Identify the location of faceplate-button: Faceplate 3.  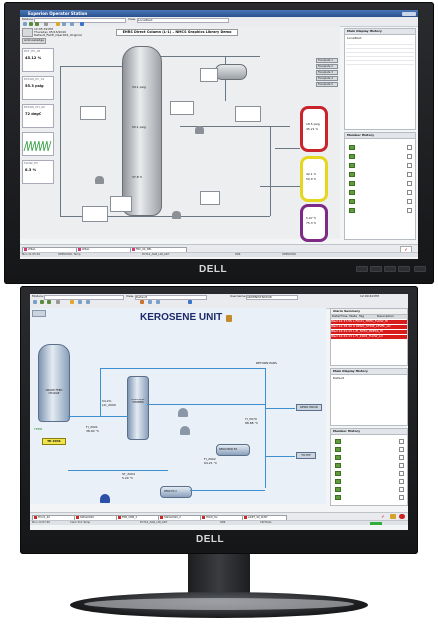
(327, 72).